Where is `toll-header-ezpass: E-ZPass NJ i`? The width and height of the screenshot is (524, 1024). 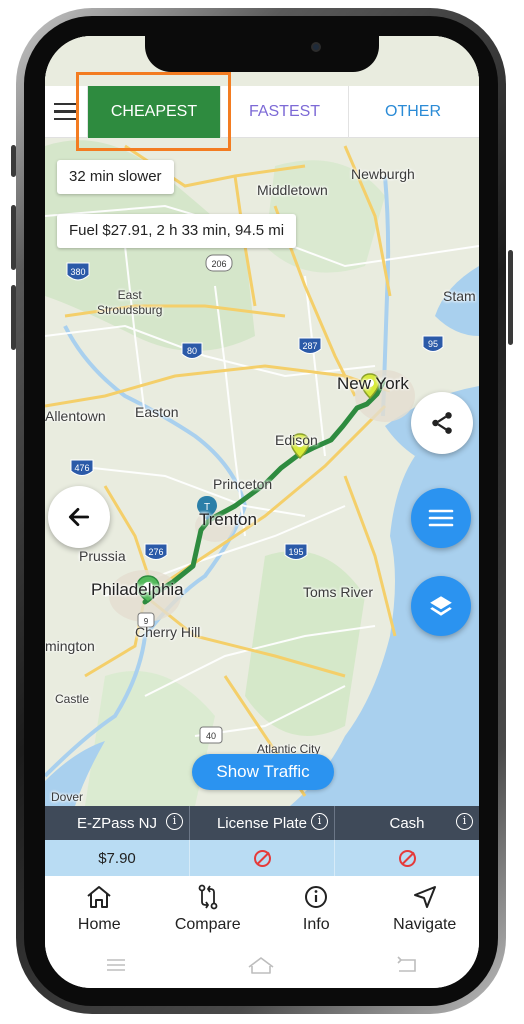 toll-header-ezpass: E-ZPass NJ i is located at coordinates (117, 823).